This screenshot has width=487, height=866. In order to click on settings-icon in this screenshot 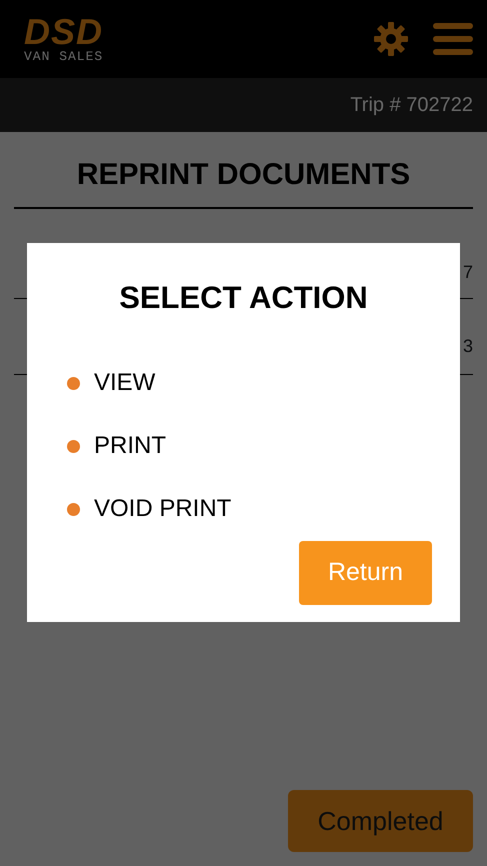, I will do `click(391, 39)`.